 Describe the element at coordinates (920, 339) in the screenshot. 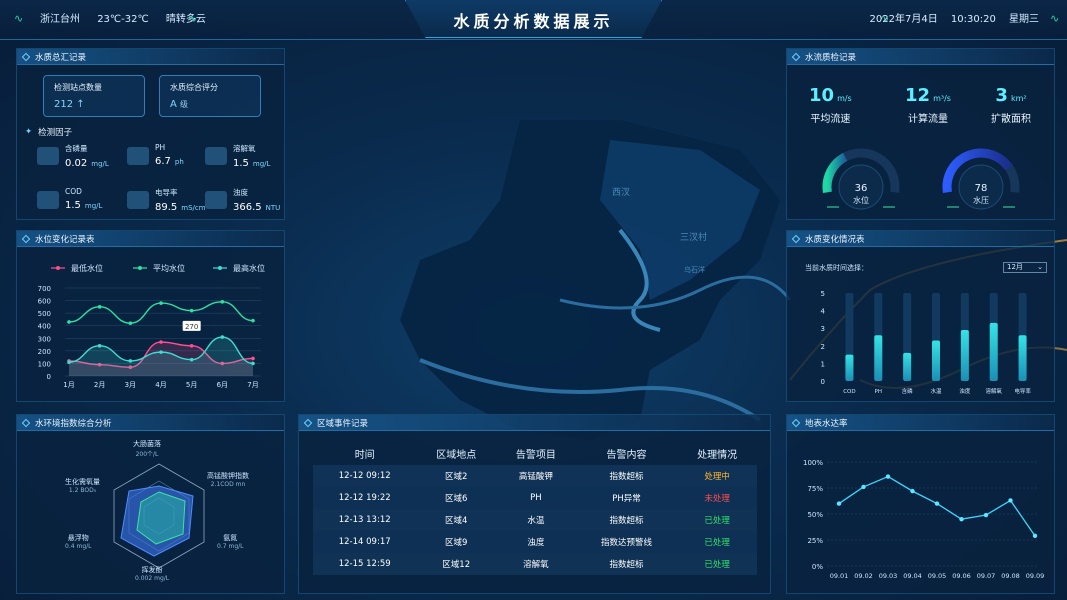

I see `quality-bar-chart: 0 1 2 3 4 5 COD PH 含磷 水温 浊度 溶解氧 电导率` at that location.